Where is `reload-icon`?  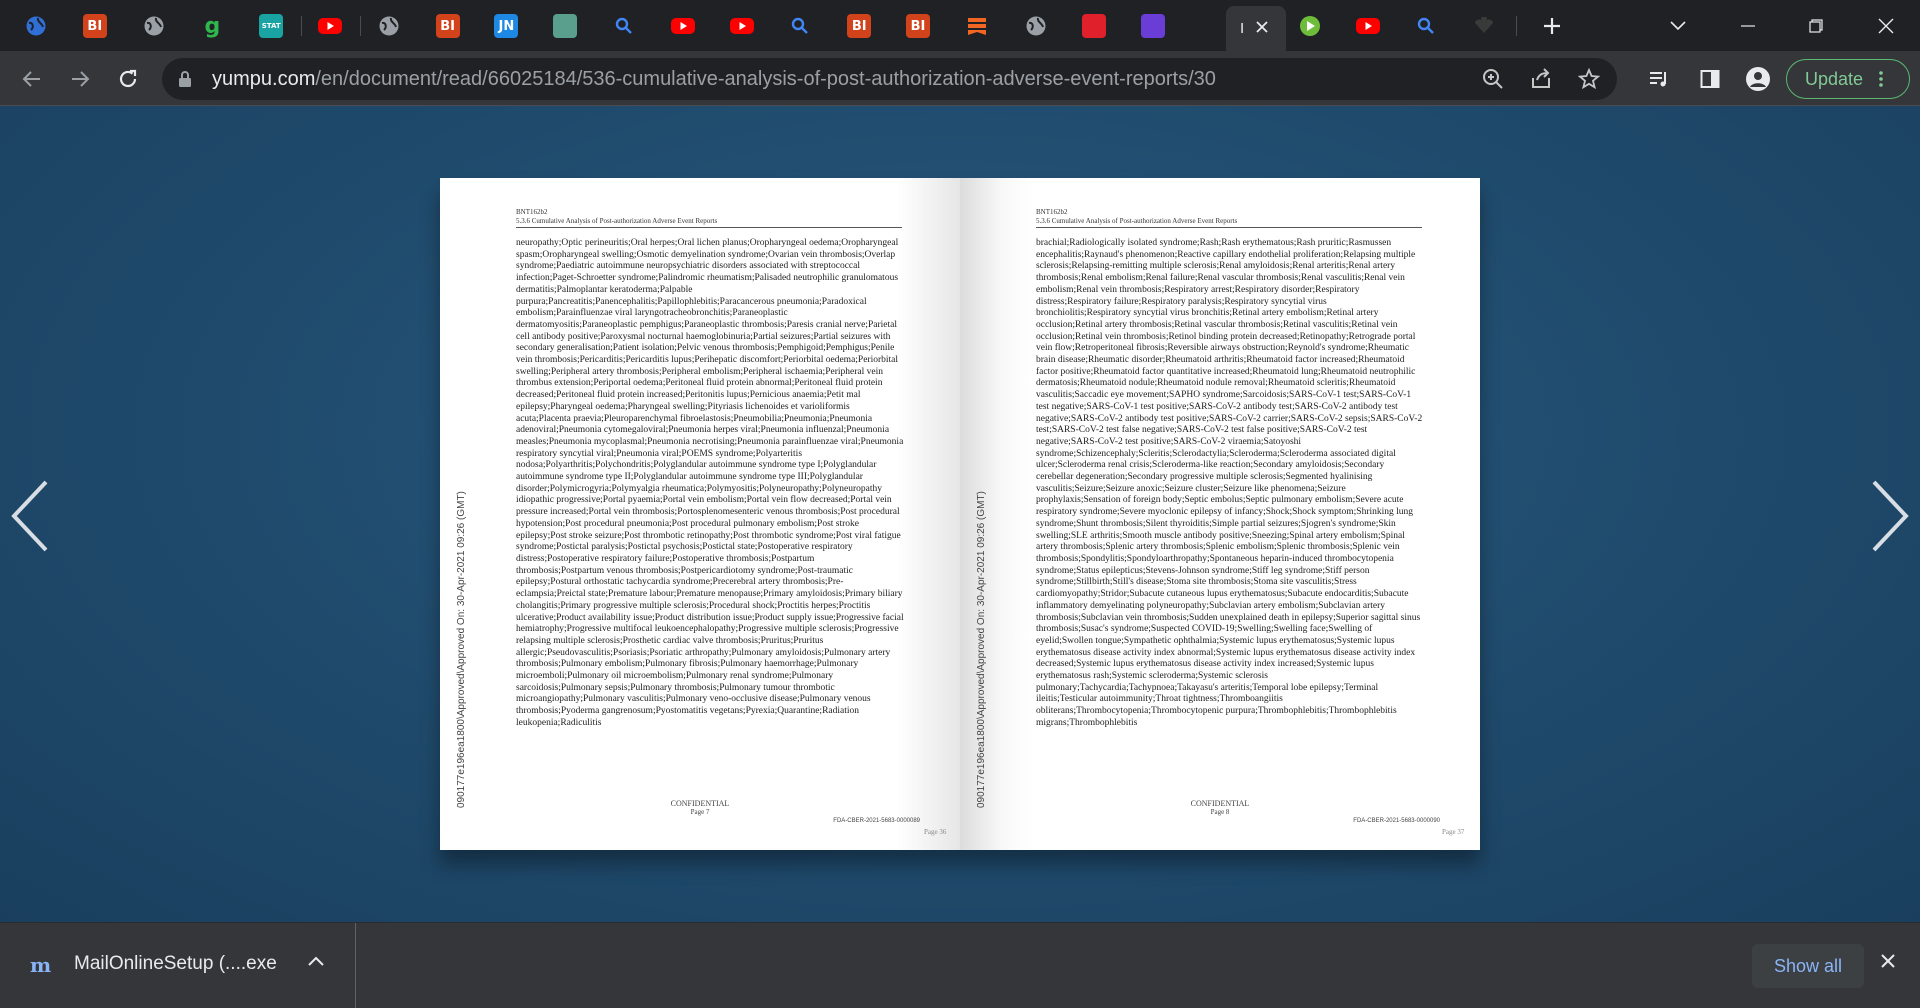
reload-icon is located at coordinates (128, 78).